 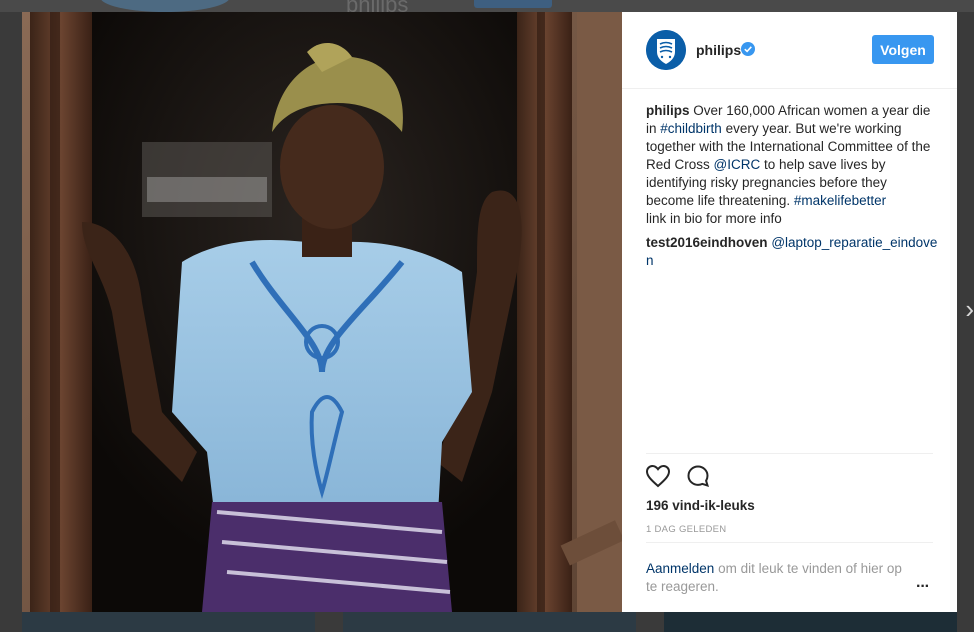 What do you see at coordinates (686, 529) in the screenshot?
I see `post-timestamp: 1 DAG GELEDEN` at bounding box center [686, 529].